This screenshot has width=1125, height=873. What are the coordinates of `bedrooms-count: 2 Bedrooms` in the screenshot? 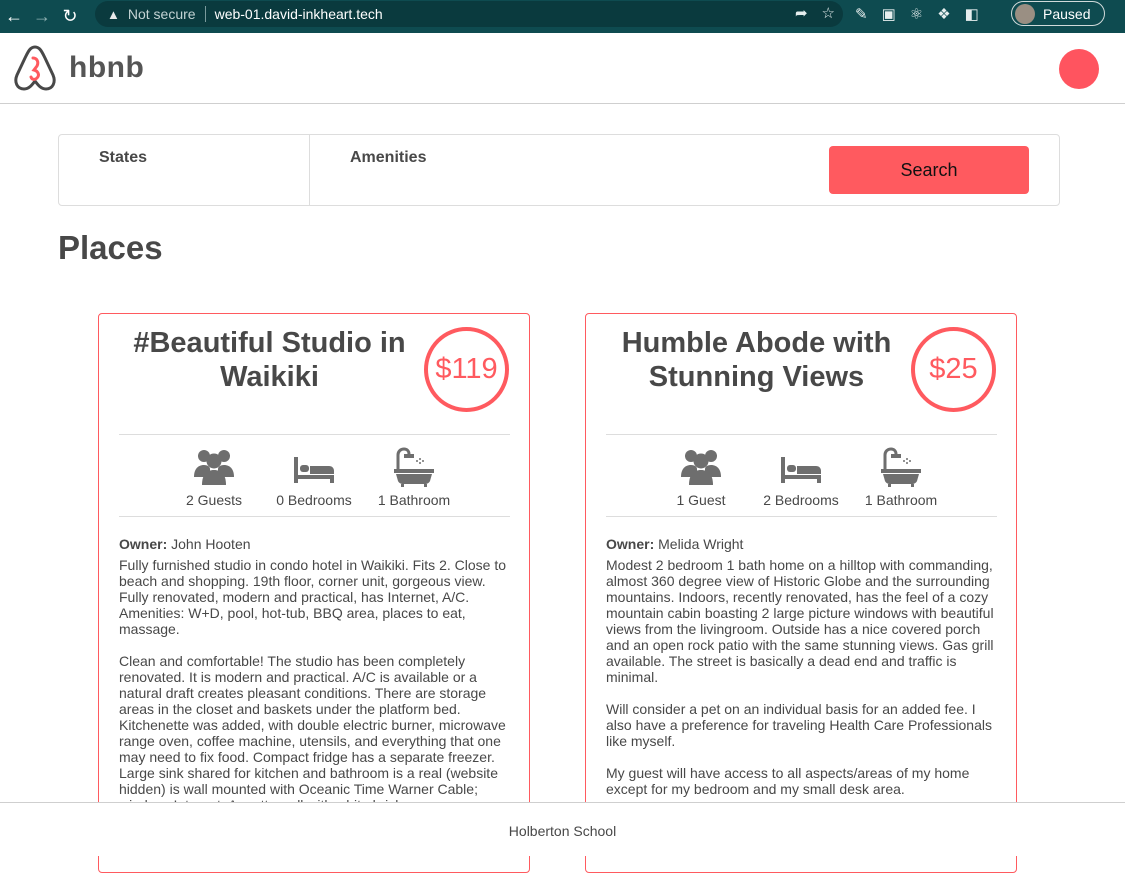 It's located at (801, 500).